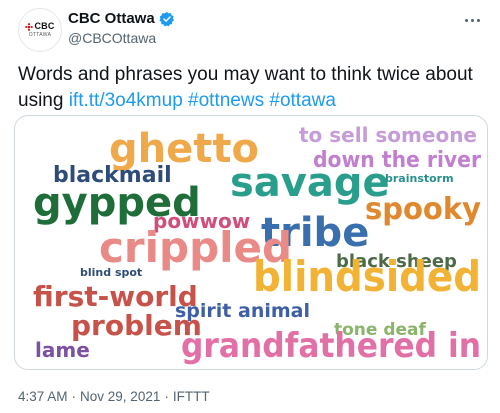 This screenshot has height=413, width=500. Describe the element at coordinates (62, 350) in the screenshot. I see `word-lame: lame` at that location.